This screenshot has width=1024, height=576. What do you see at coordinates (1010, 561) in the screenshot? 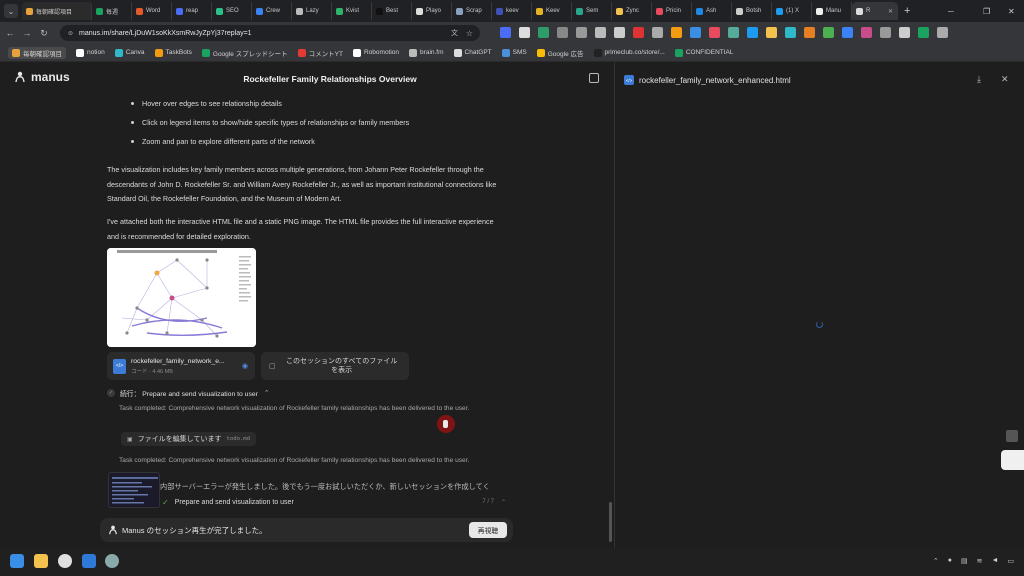
I see `battery-icon: ▭` at bounding box center [1010, 561].